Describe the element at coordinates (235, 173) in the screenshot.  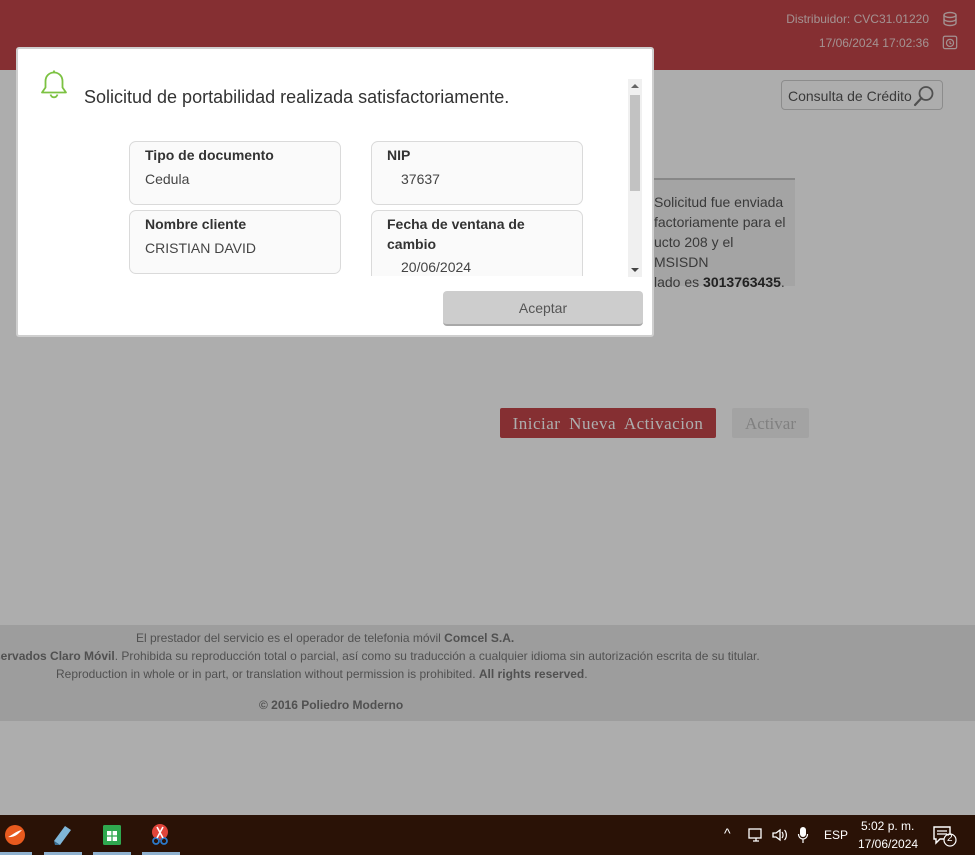
I see `field-document-type: Tipo de documento Cedula` at that location.